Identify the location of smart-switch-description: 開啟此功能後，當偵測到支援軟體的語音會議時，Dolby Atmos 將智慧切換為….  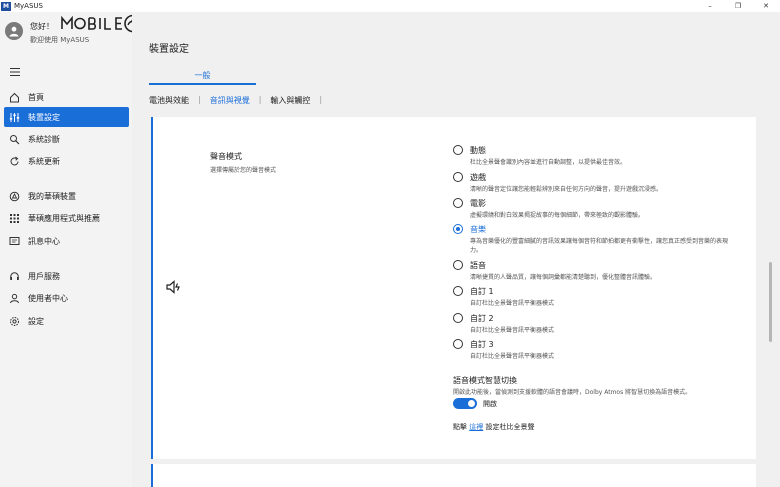
(572, 392).